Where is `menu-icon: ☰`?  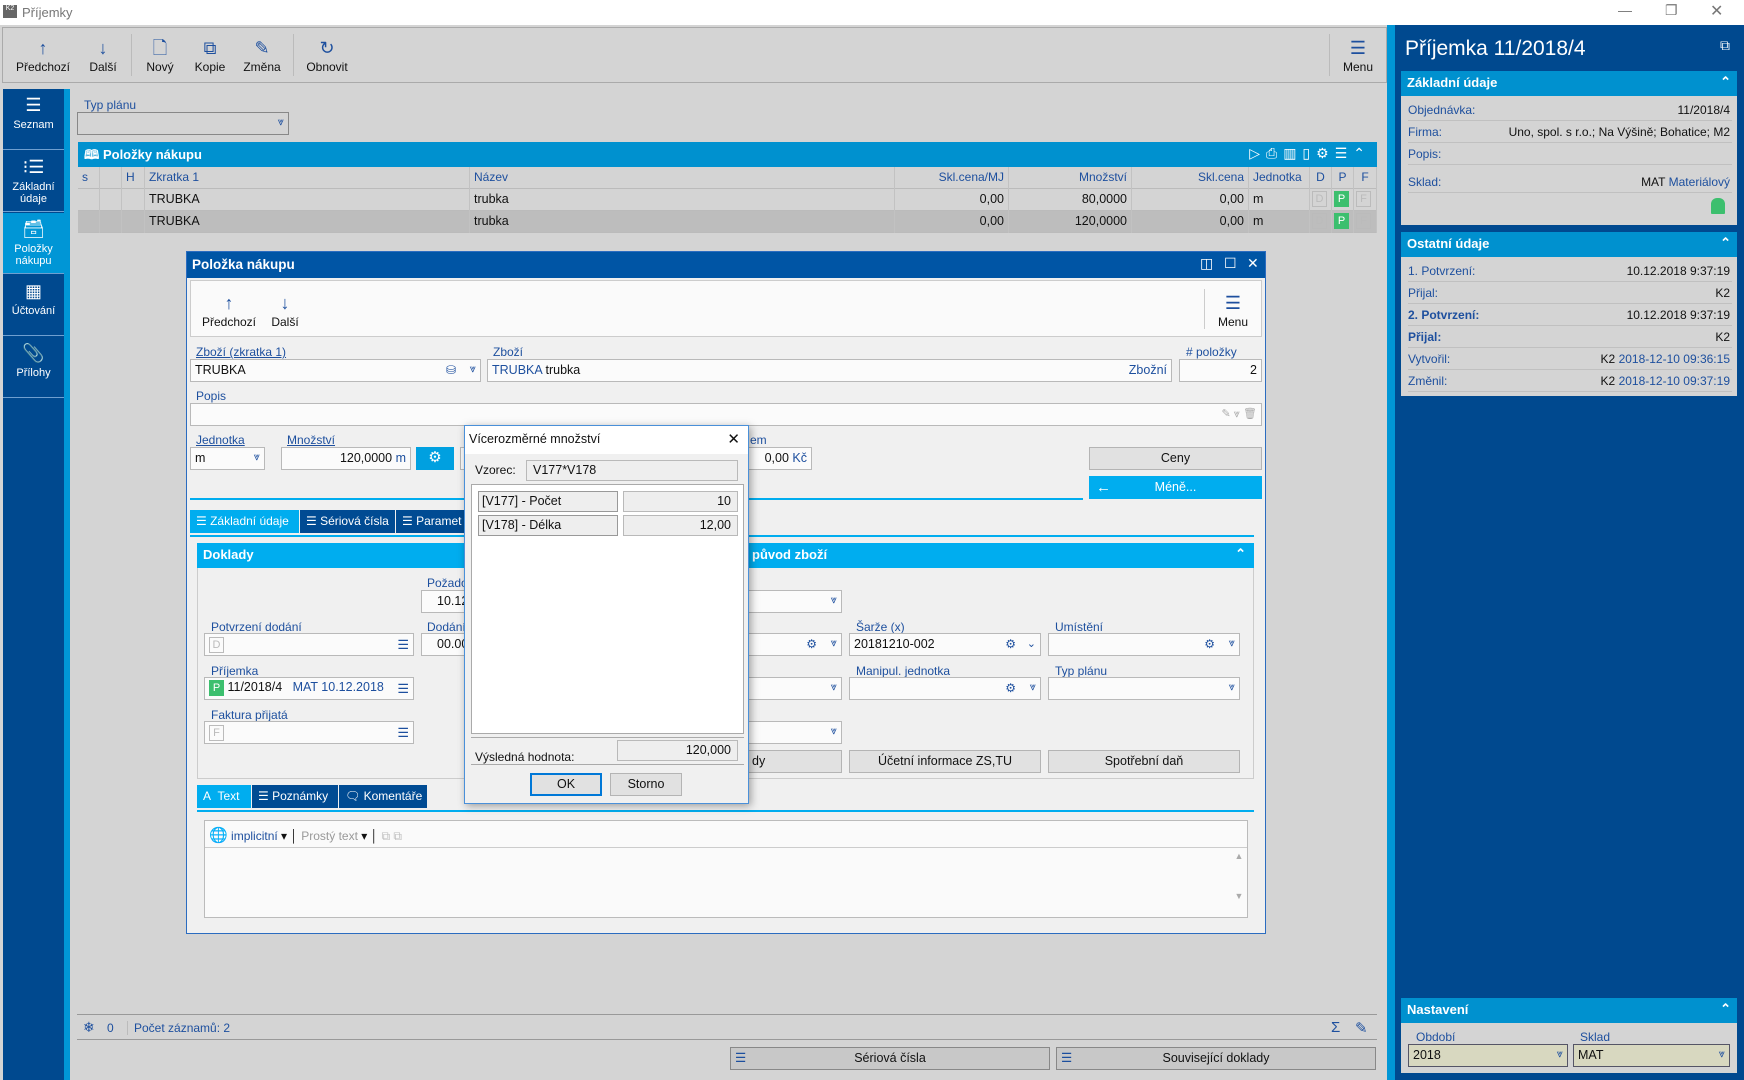
menu-icon: ☰ is located at coordinates (1344, 153).